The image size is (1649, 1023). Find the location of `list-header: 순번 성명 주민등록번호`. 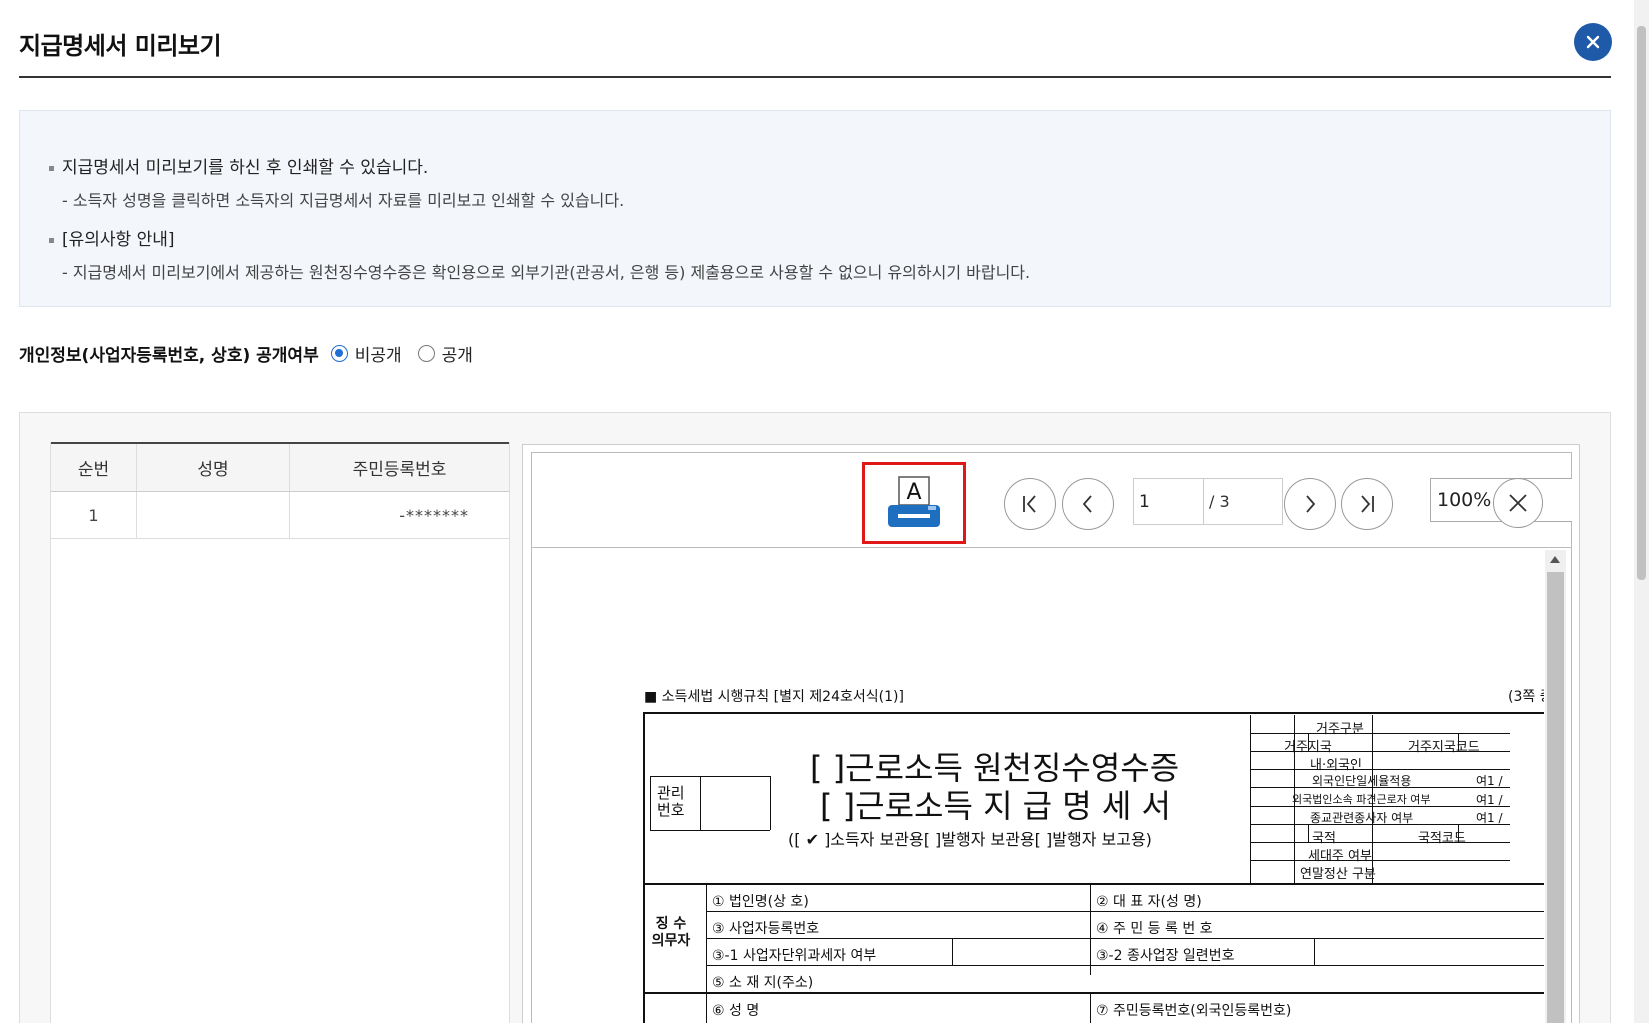

list-header: 순번 성명 주민등록번호 is located at coordinates (280, 467).